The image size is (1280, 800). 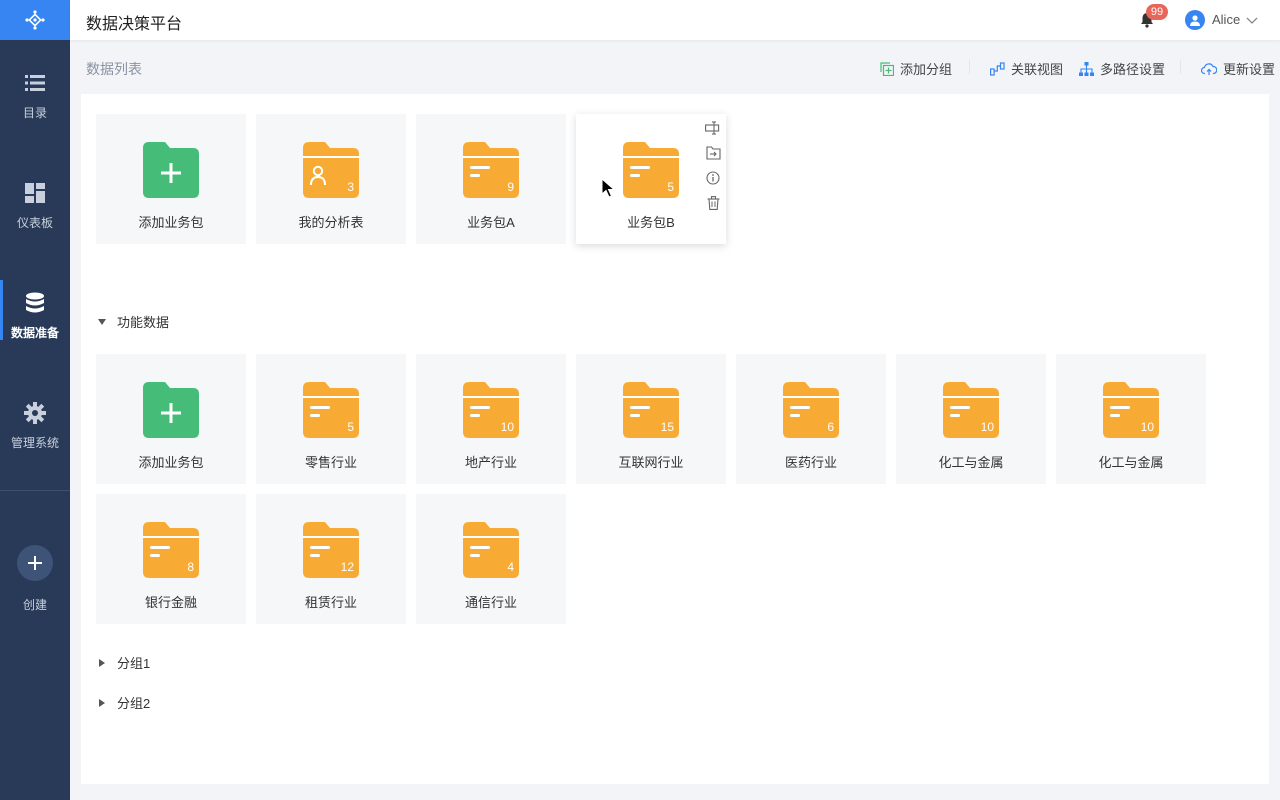 I want to click on mouse-cursor-icon, so click(x=608, y=188).